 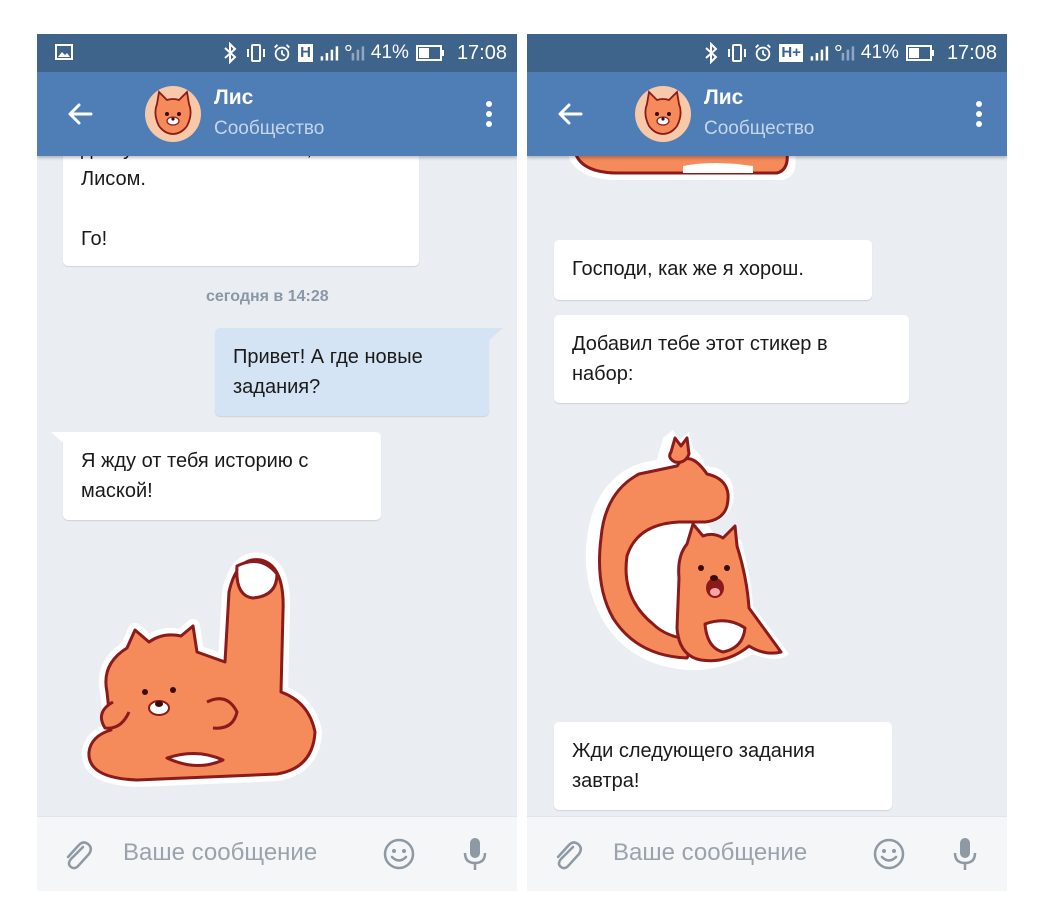 What do you see at coordinates (791, 53) in the screenshot?
I see `network-type-label: H+` at bounding box center [791, 53].